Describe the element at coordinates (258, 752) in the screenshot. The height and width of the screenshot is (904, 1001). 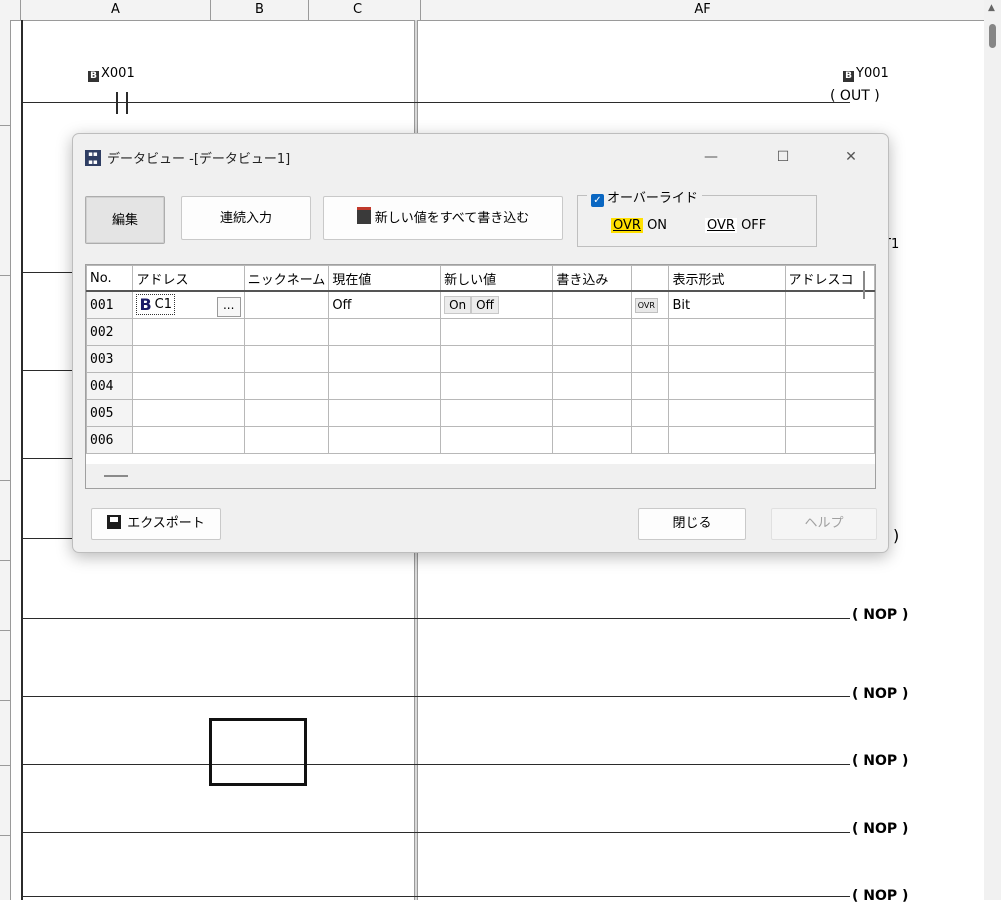
I see `ladder-cell-cursor` at that location.